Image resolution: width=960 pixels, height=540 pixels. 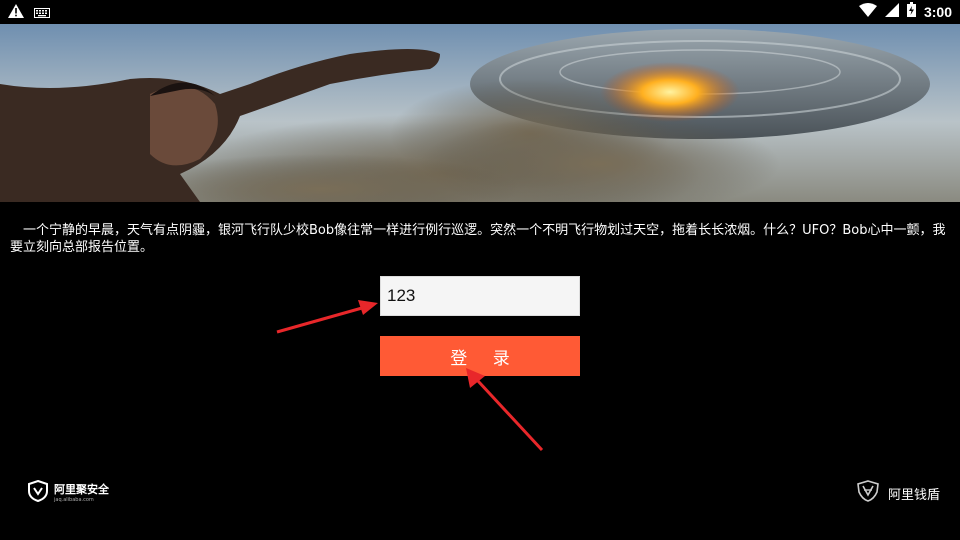 I want to click on wifi-icon, so click(x=867, y=11).